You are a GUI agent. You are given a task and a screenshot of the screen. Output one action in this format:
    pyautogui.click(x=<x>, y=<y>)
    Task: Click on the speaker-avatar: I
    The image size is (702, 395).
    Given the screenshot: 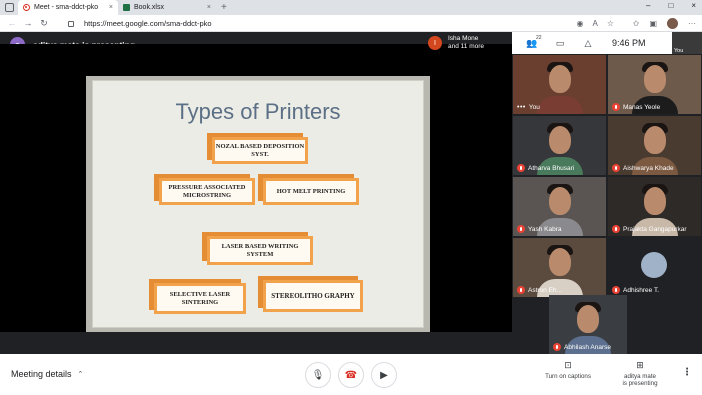 What is the action you would take?
    pyautogui.click(x=435, y=43)
    